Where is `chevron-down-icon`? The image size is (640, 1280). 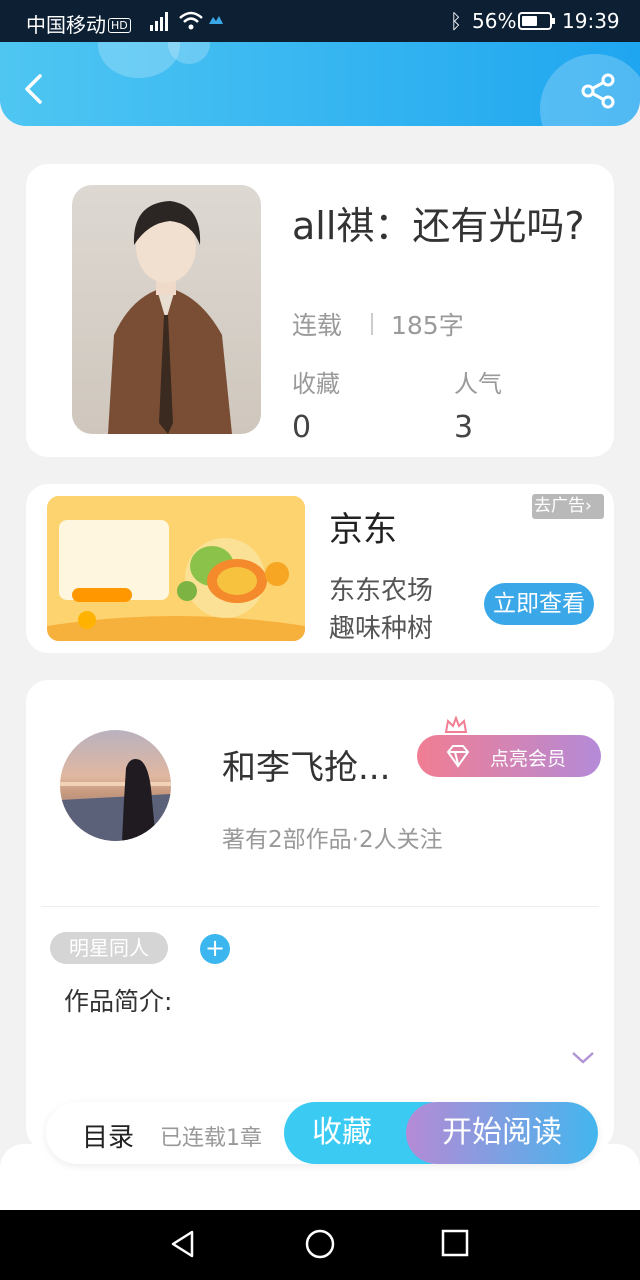
chevron-down-icon is located at coordinates (583, 1058).